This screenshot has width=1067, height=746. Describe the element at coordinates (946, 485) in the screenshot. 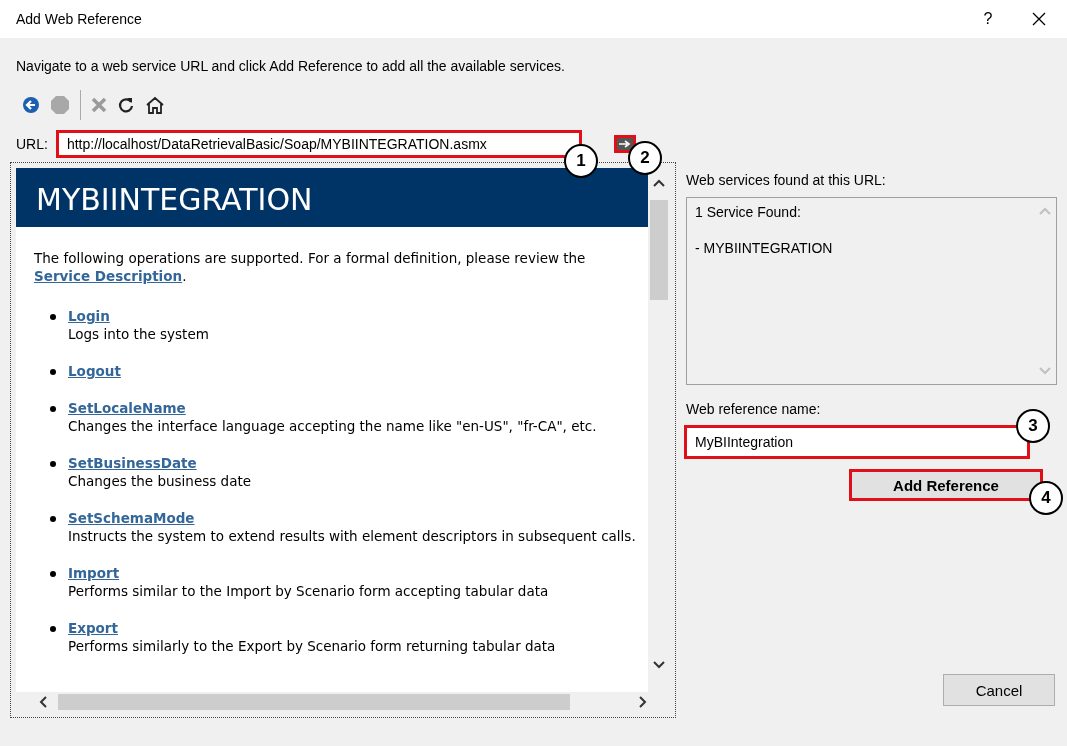

I see `add-reference-button: Add Reference` at that location.